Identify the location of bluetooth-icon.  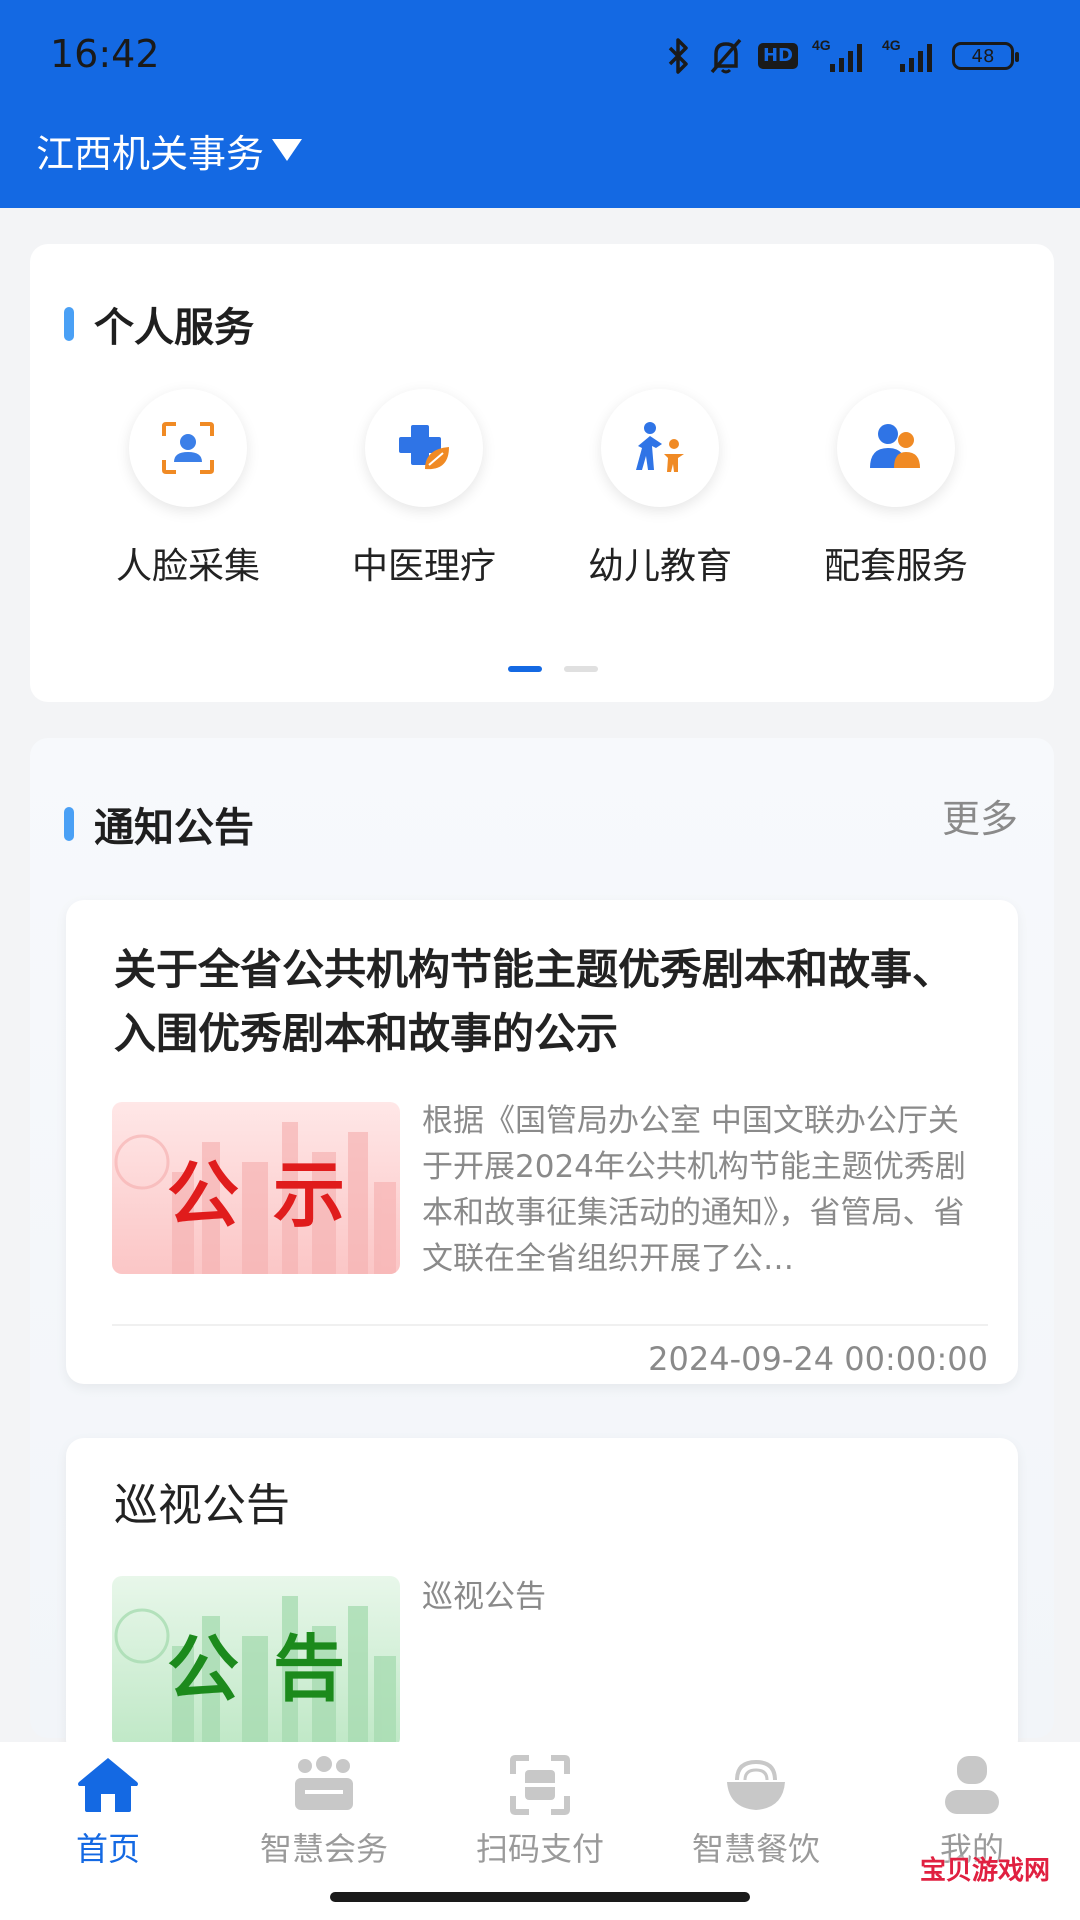
(678, 56).